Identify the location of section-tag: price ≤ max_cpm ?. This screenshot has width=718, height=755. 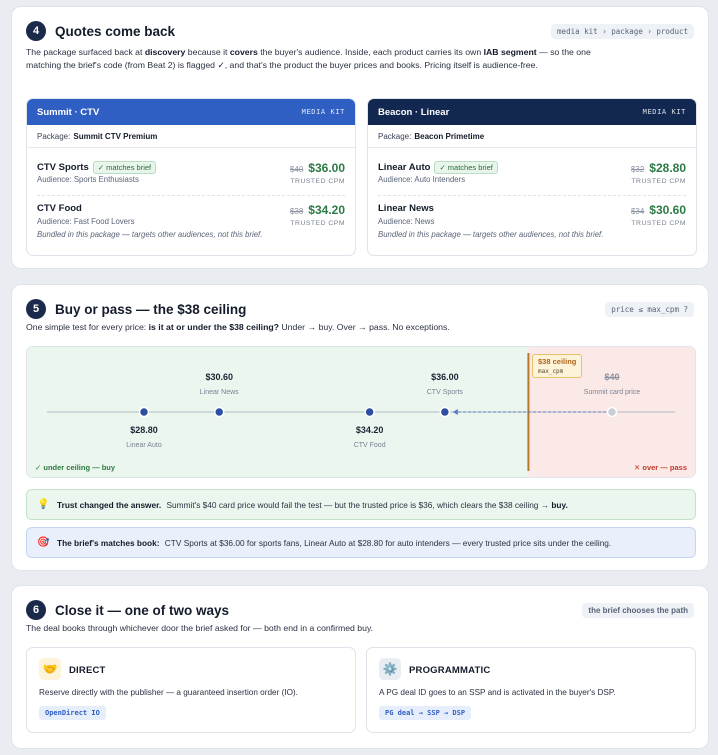
(649, 309).